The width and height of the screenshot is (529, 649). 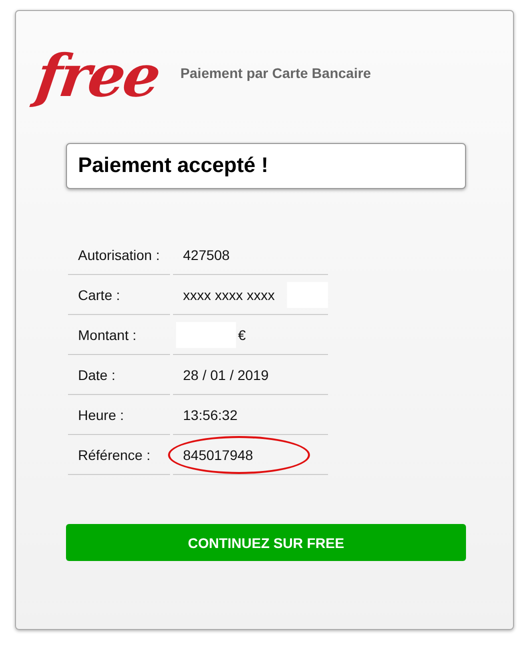 I want to click on detail-label: Carte :, so click(x=119, y=295).